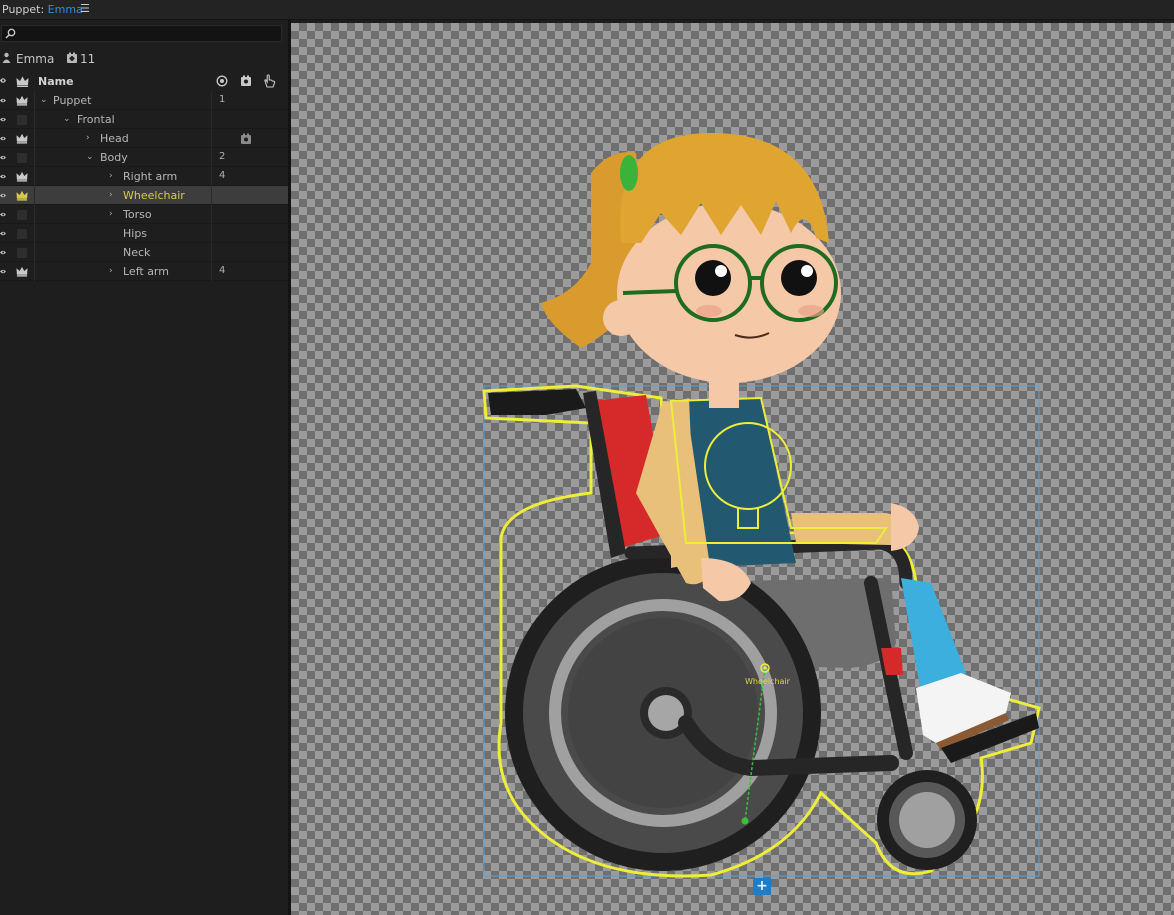 The image size is (1174, 915). Describe the element at coordinates (114, 157) in the screenshot. I see `layer-label: Body` at that location.